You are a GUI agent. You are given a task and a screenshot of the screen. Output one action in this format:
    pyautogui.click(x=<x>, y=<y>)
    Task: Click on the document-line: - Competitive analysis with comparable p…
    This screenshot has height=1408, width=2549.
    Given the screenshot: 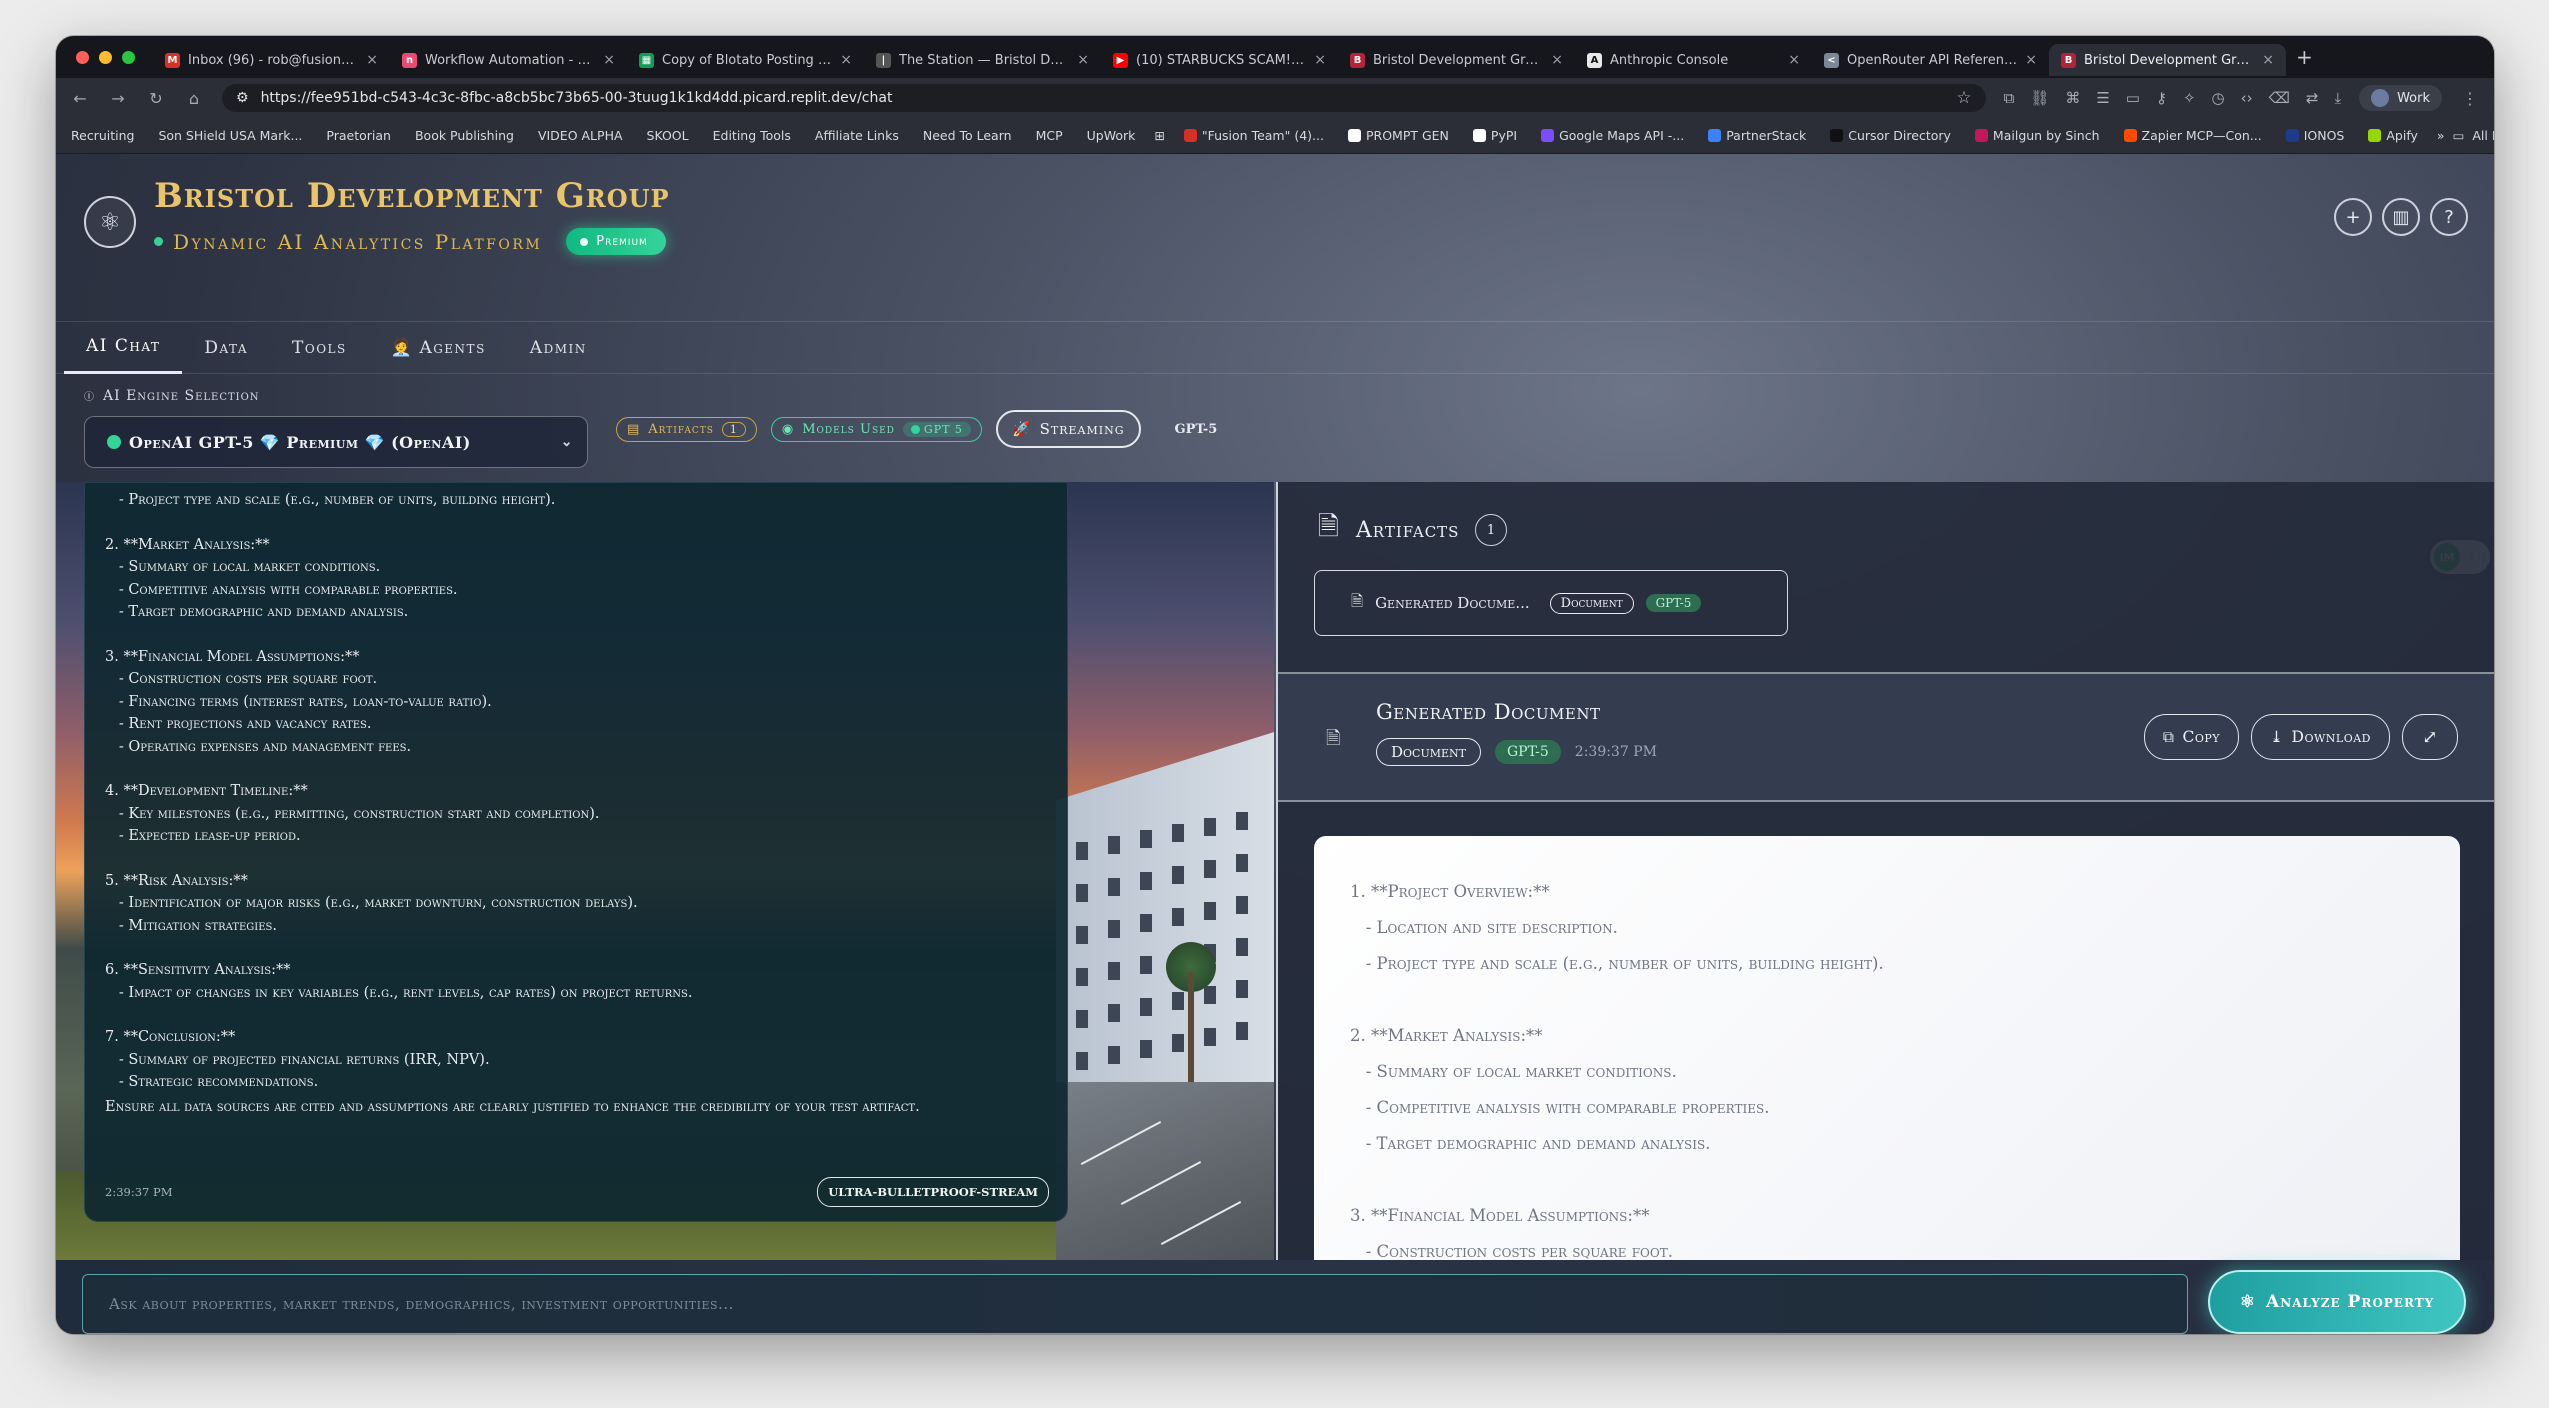 What is the action you would take?
    pyautogui.click(x=1560, y=1107)
    